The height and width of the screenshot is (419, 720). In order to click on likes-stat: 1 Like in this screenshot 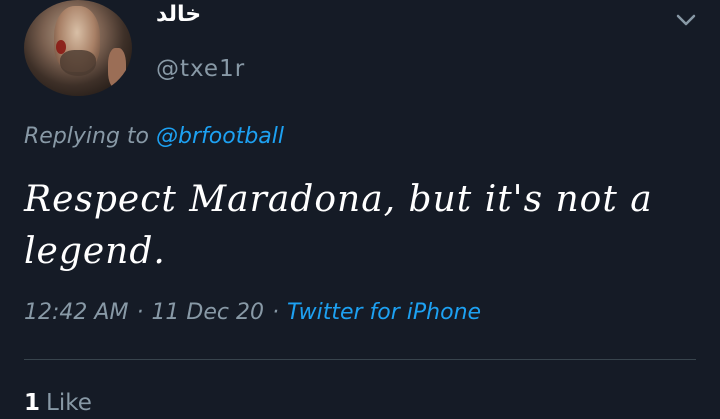, I will do `click(58, 403)`.